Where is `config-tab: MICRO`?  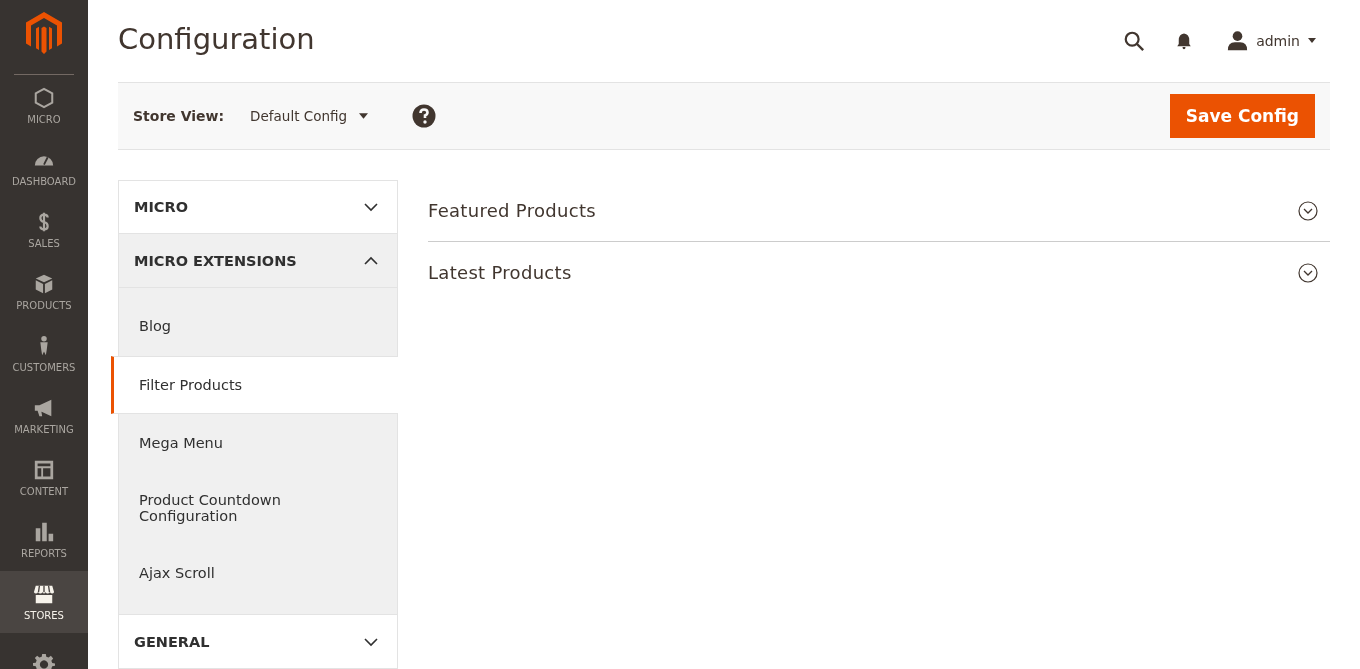
config-tab: MICRO is located at coordinates (258, 207).